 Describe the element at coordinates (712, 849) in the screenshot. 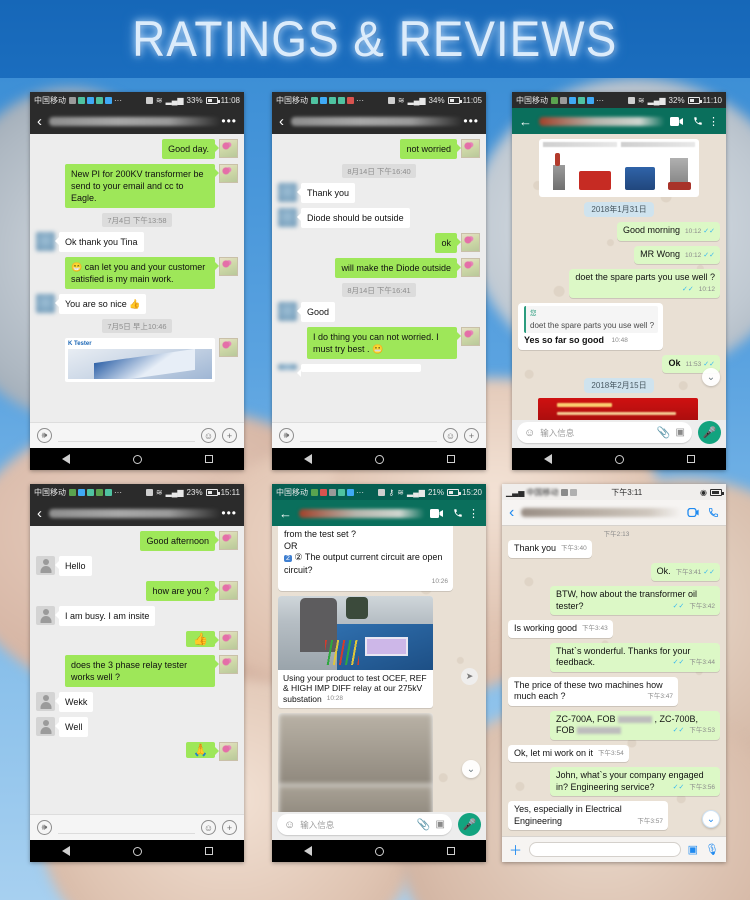

I see `mic-icon: 🎙` at that location.